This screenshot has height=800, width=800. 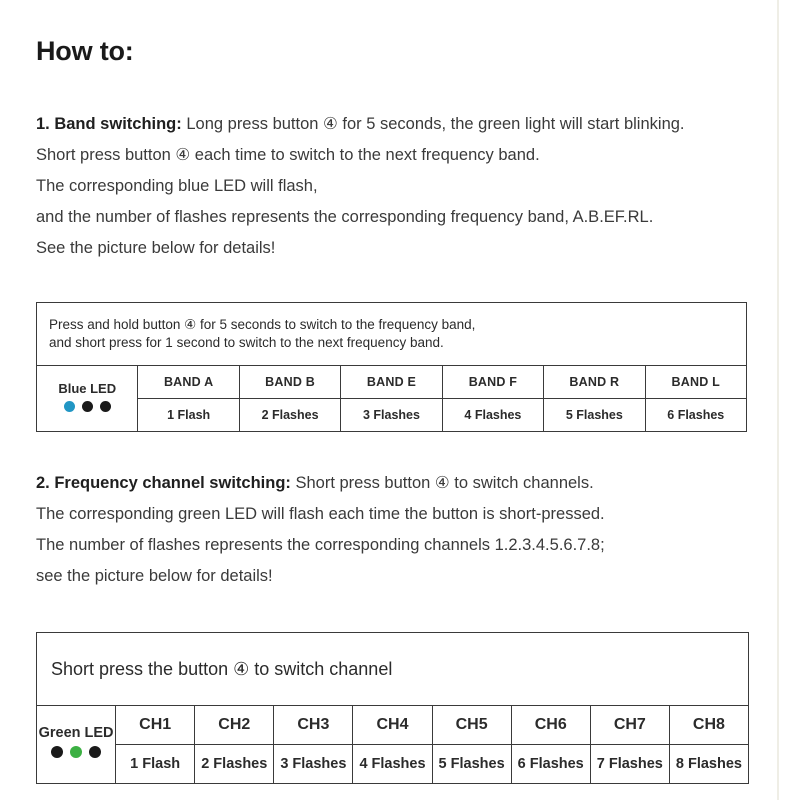 I want to click on band-header-cell: BAND F, so click(x=493, y=382).